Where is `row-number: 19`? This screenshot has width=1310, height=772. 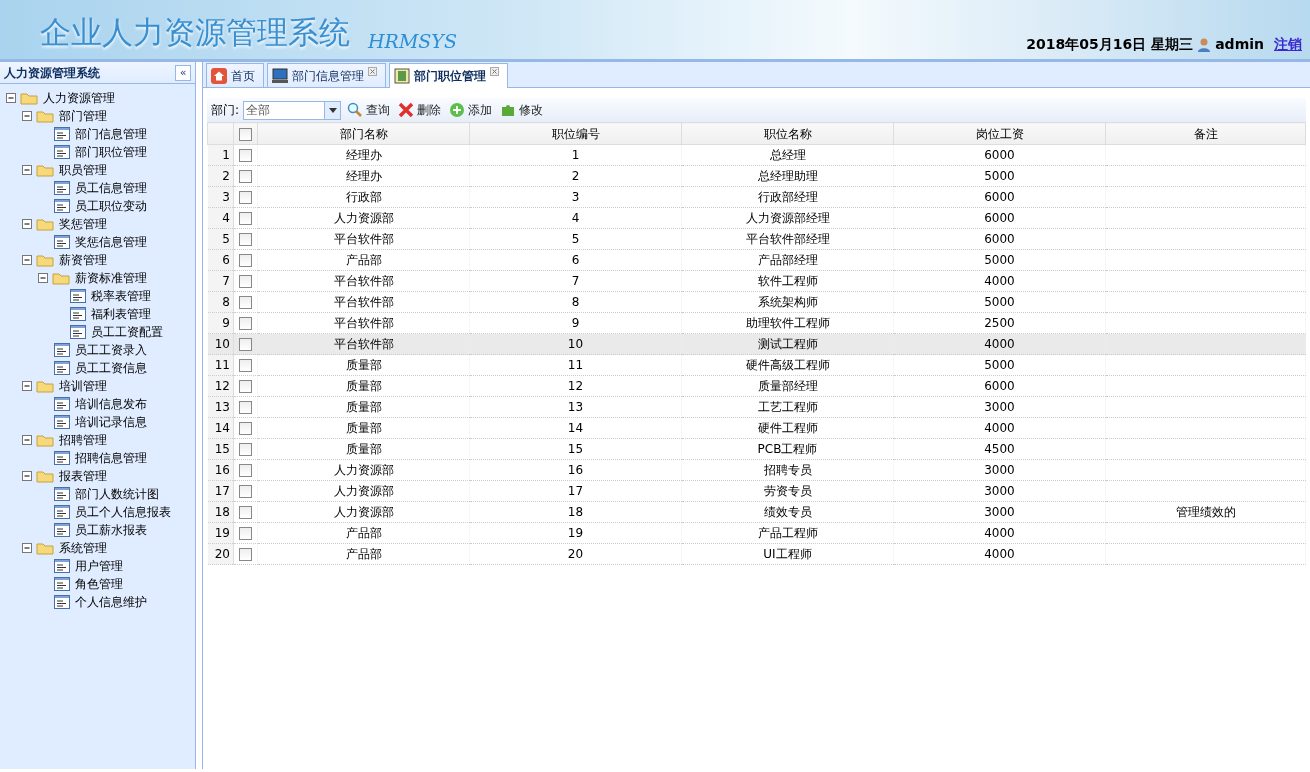
row-number: 19 is located at coordinates (220, 533).